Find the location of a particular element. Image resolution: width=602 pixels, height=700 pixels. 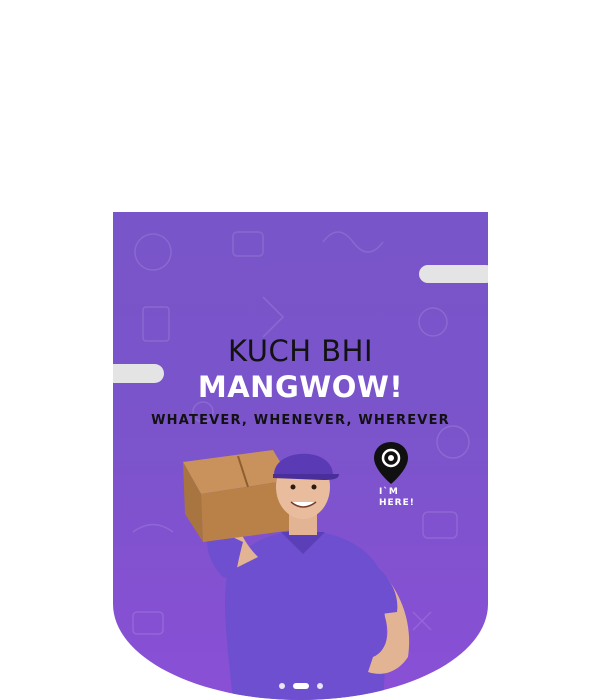

carousel-dots is located at coordinates (300, 686).